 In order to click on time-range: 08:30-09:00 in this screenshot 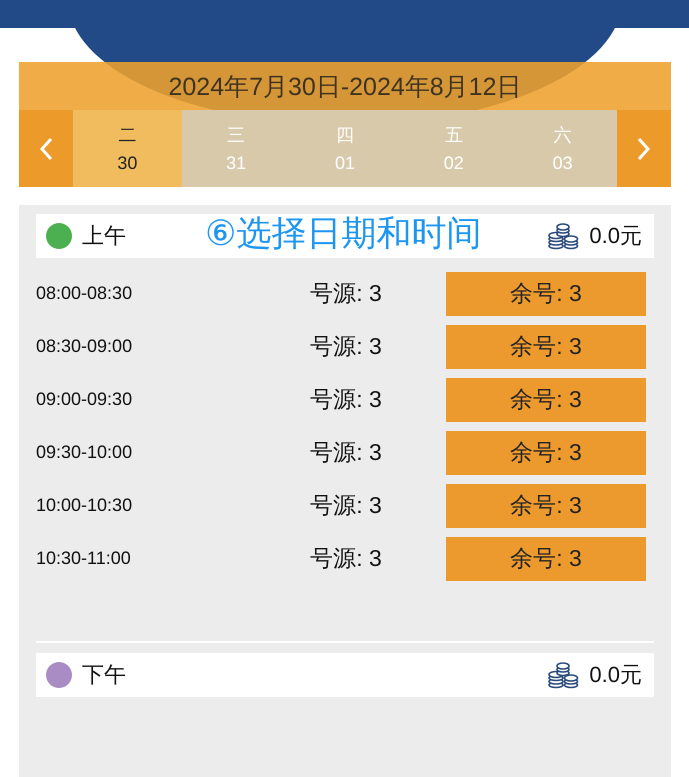, I will do `click(85, 346)`.